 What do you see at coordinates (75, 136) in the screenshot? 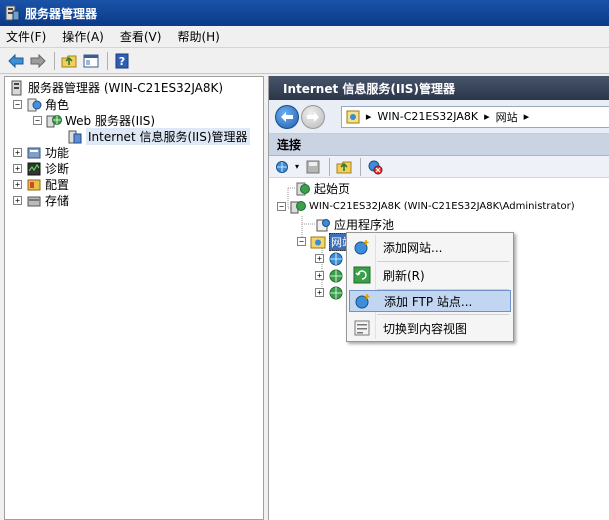
I see `iis-manager-icon` at bounding box center [75, 136].